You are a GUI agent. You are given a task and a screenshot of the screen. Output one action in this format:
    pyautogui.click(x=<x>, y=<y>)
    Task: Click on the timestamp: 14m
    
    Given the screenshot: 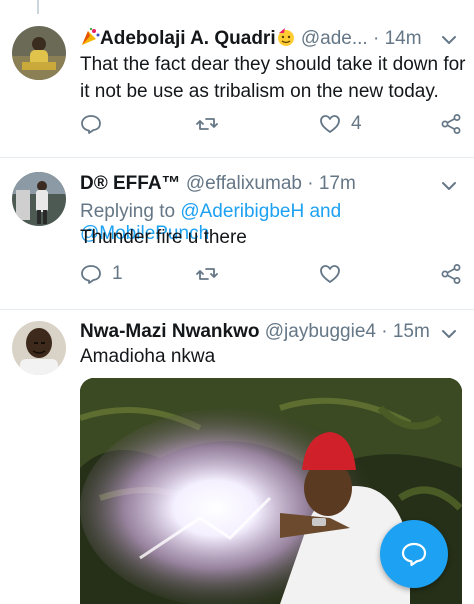 What is the action you would take?
    pyautogui.click(x=403, y=38)
    